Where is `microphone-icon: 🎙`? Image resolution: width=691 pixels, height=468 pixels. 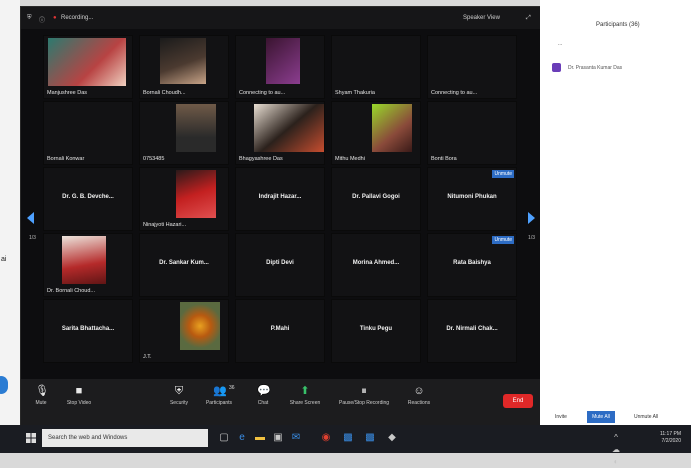
microphone-icon: 🎙 is located at coordinates (42, 391).